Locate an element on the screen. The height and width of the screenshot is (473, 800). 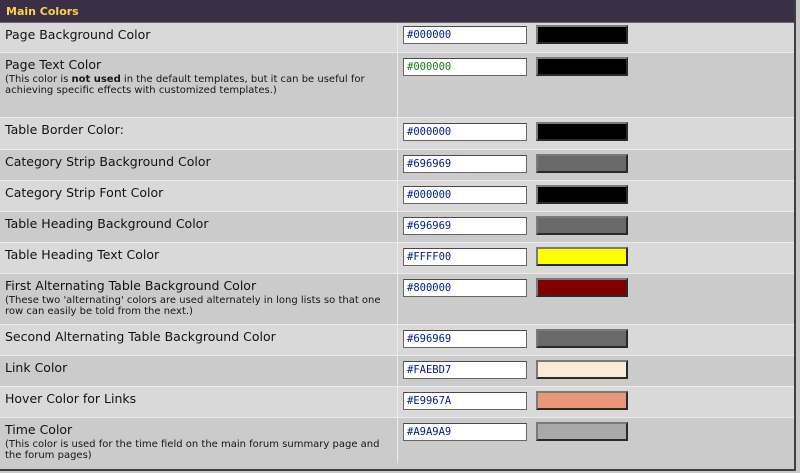
row-label: Page Background Color is located at coordinates (78, 34).